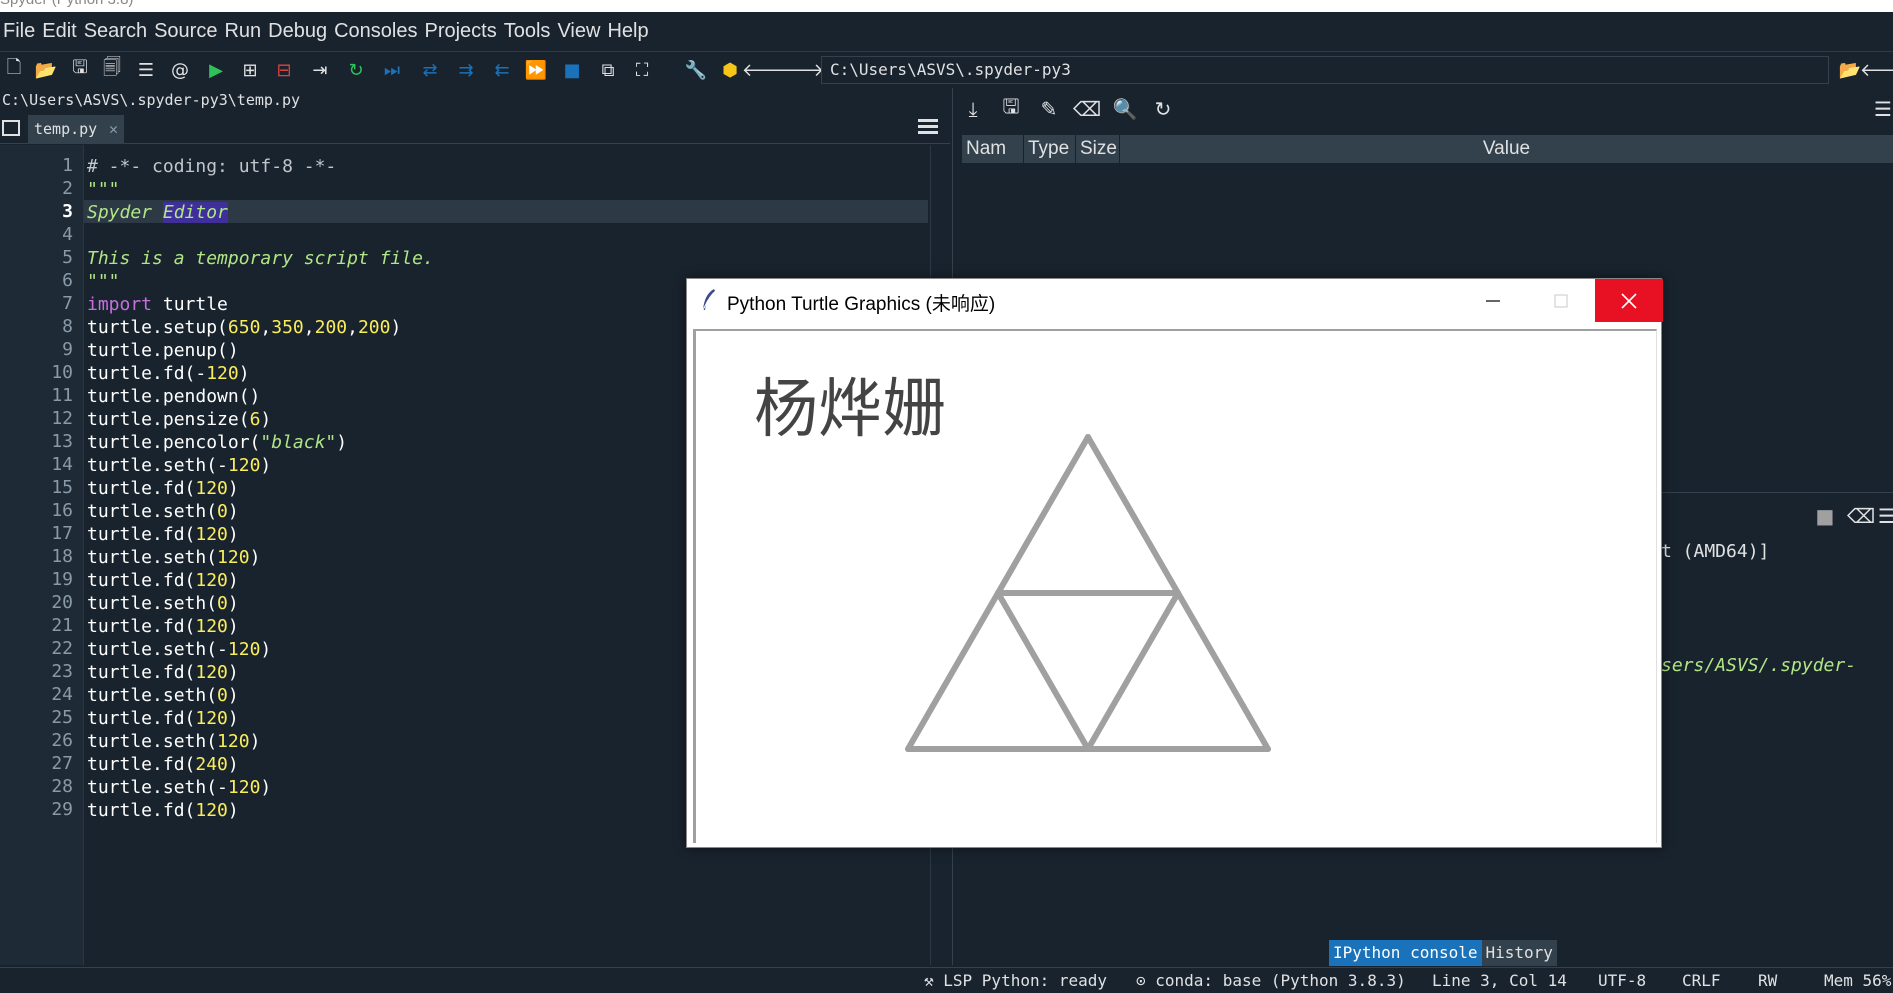 The image size is (1893, 993). Describe the element at coordinates (80, 69) in the screenshot. I see `save-icon: 🖫` at that location.